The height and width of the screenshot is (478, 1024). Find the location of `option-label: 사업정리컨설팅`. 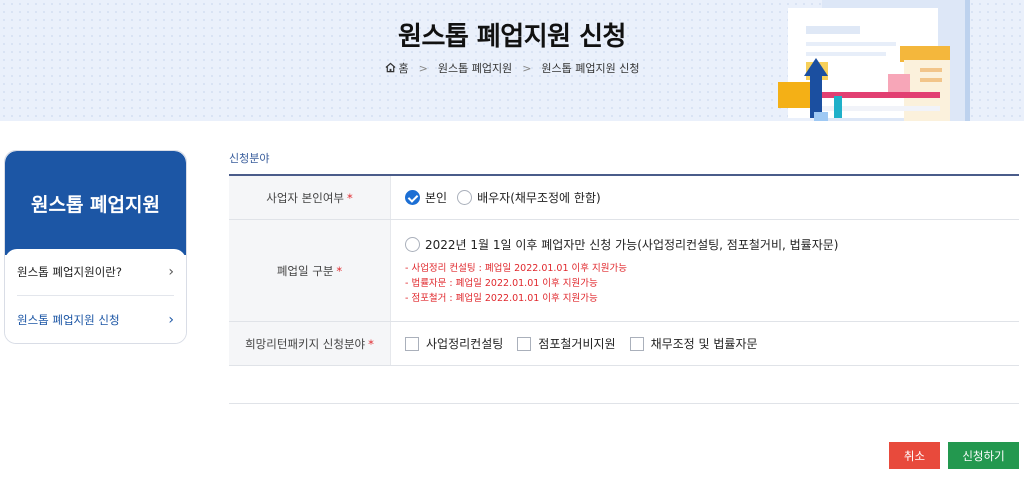

option-label: 사업정리컨설팅 is located at coordinates (465, 344).